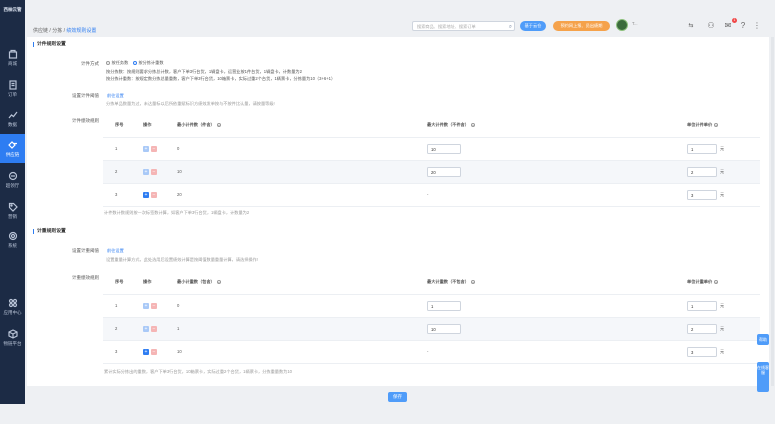 Image resolution: width=775 pixels, height=424 pixels. I want to click on table-row: 1 + − 0 10 1元, so click(431, 149).